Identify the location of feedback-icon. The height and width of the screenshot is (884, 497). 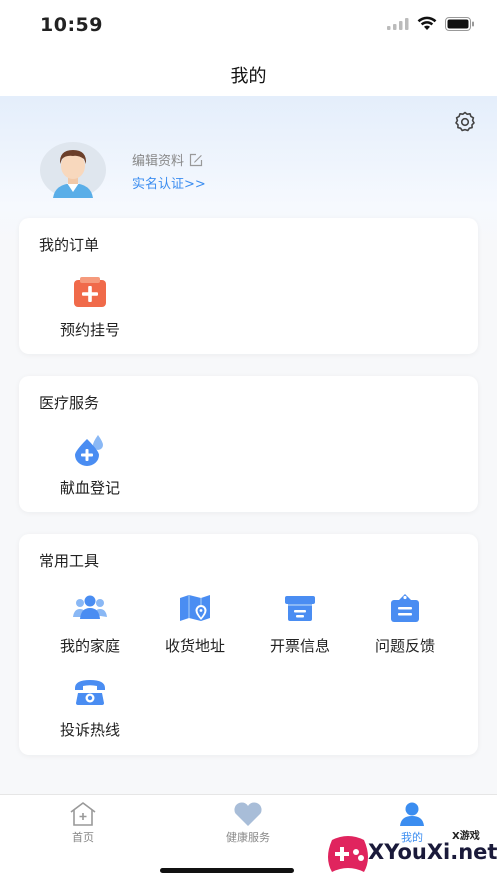
(405, 608).